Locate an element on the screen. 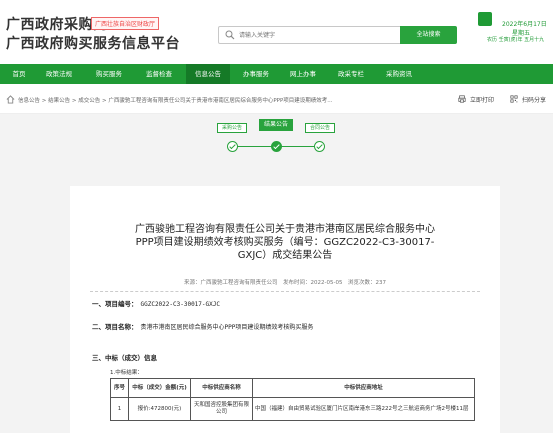 Image resolution: width=553 pixels, height=433 pixels. date-lunar: 农历 壬寅(虎)年 五月十九 is located at coordinates (516, 40).